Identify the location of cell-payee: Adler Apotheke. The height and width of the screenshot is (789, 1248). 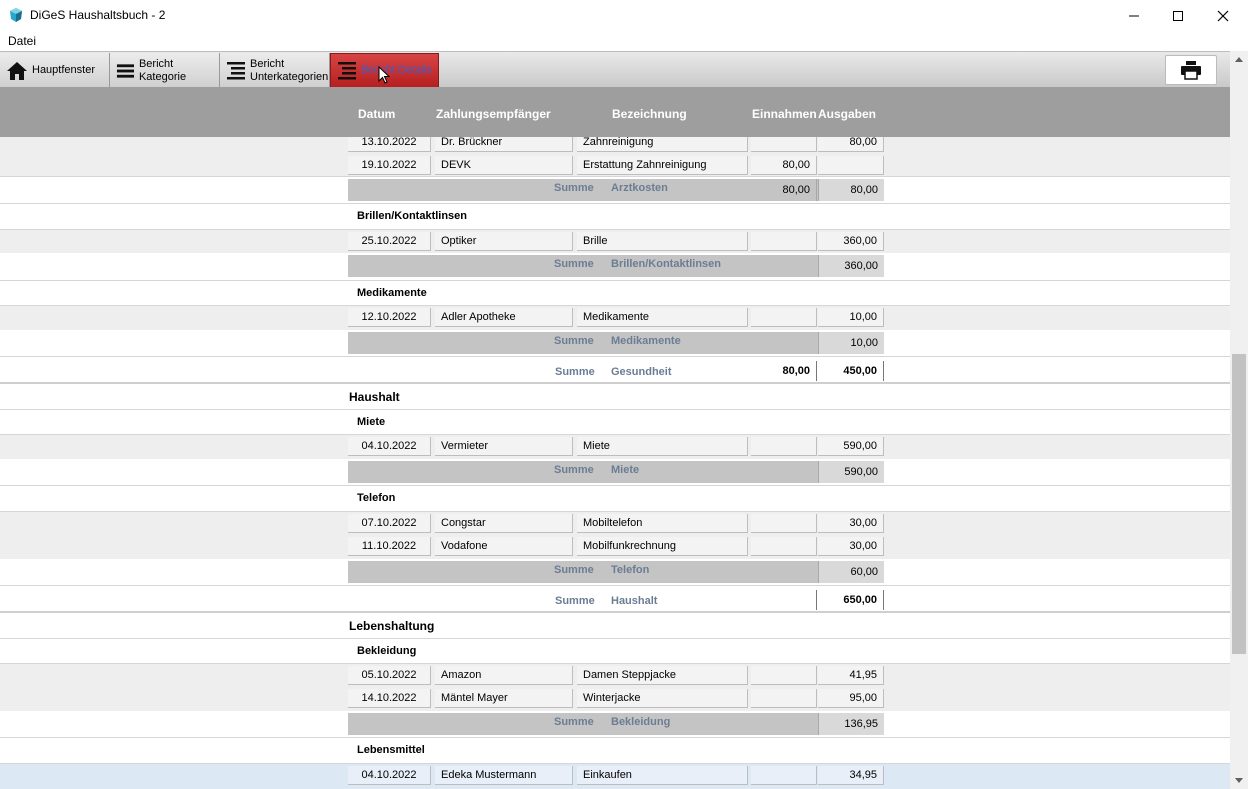
(504, 317).